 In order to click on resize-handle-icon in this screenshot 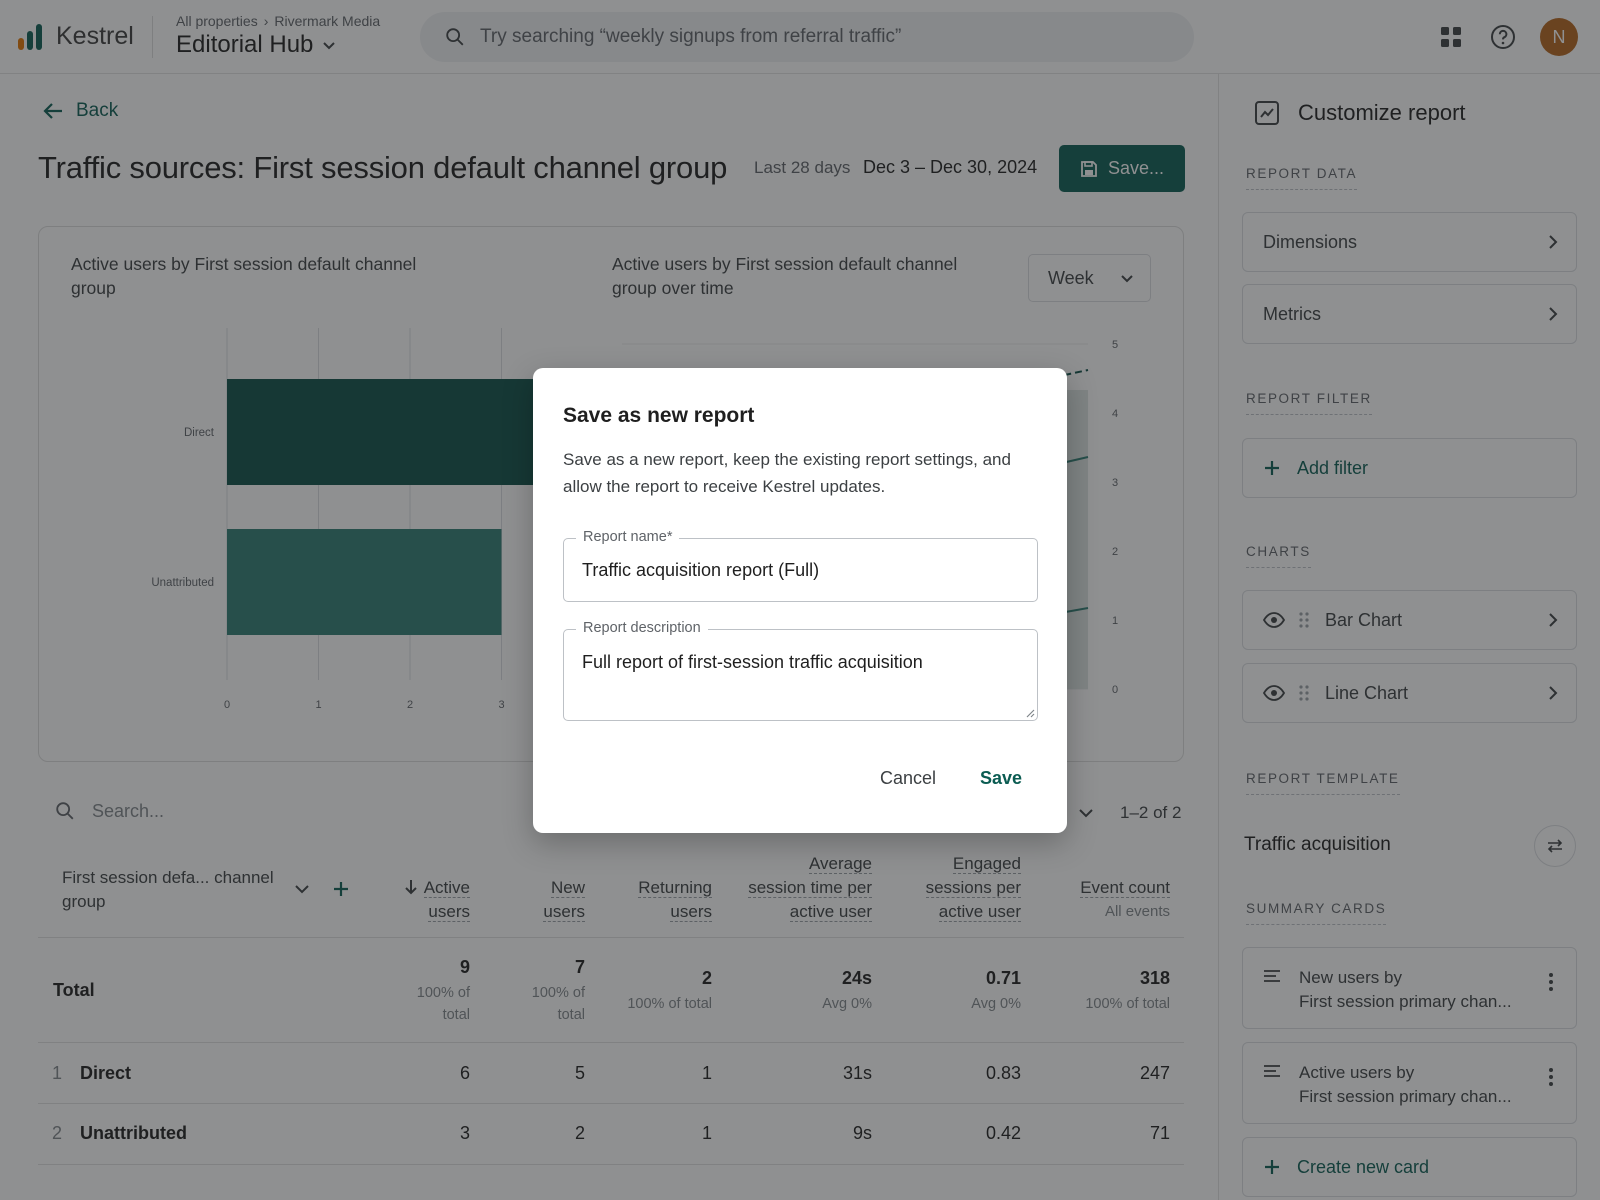, I will do `click(1030, 713)`.